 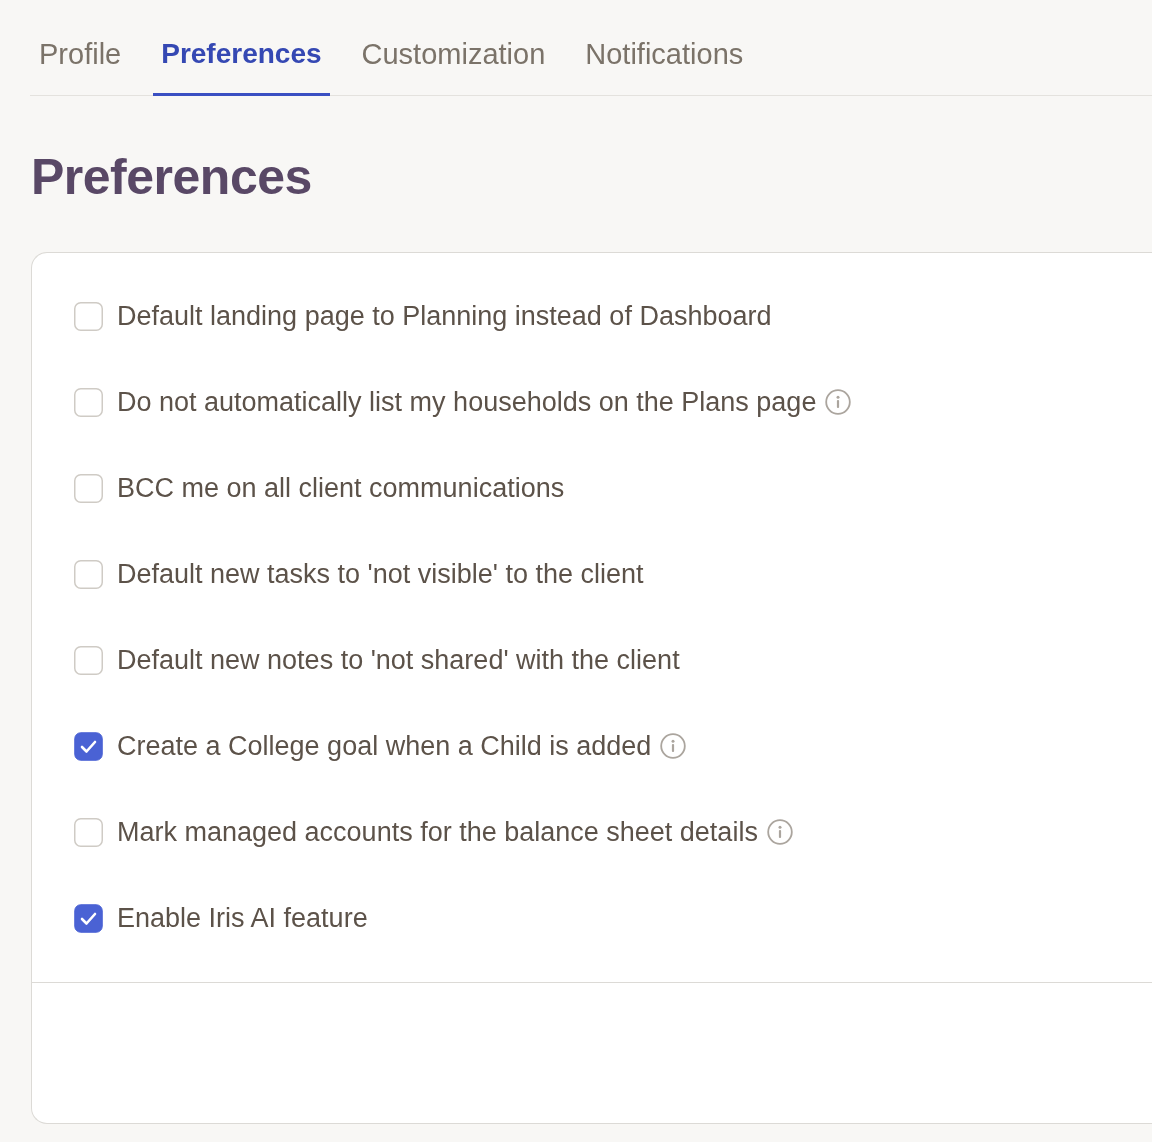 What do you see at coordinates (80, 48) in the screenshot?
I see `tab: Profile` at bounding box center [80, 48].